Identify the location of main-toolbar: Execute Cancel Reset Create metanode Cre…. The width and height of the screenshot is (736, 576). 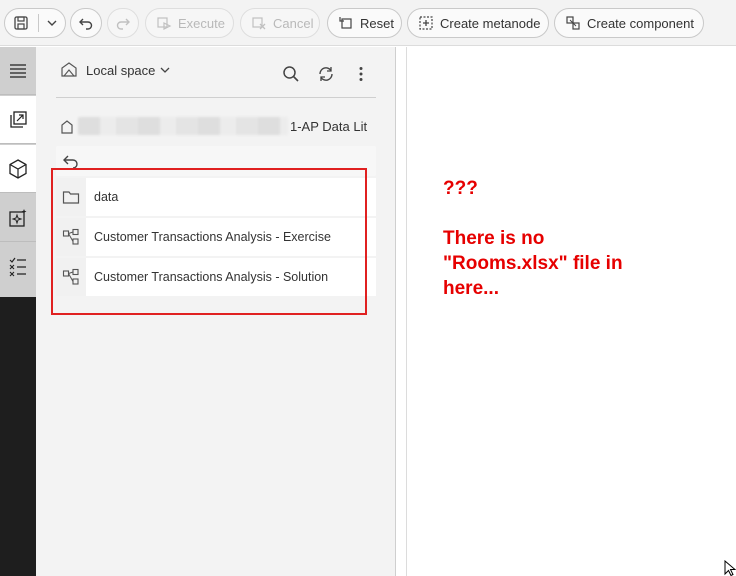
(368, 23).